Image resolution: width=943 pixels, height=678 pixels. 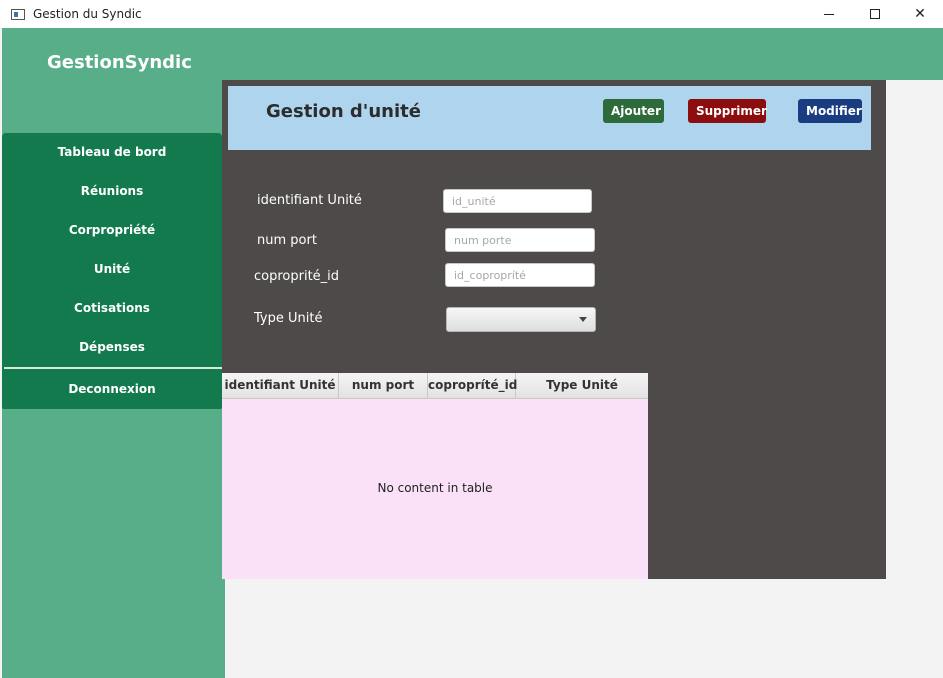 What do you see at coordinates (471, 14) in the screenshot?
I see `window-titlebar: Gestion du Syndic ✕` at bounding box center [471, 14].